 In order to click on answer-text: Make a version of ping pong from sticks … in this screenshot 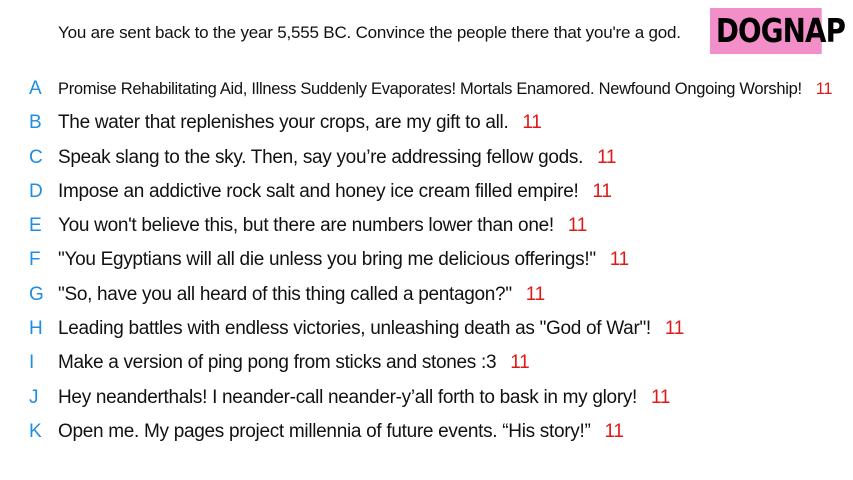, I will do `click(277, 363)`.